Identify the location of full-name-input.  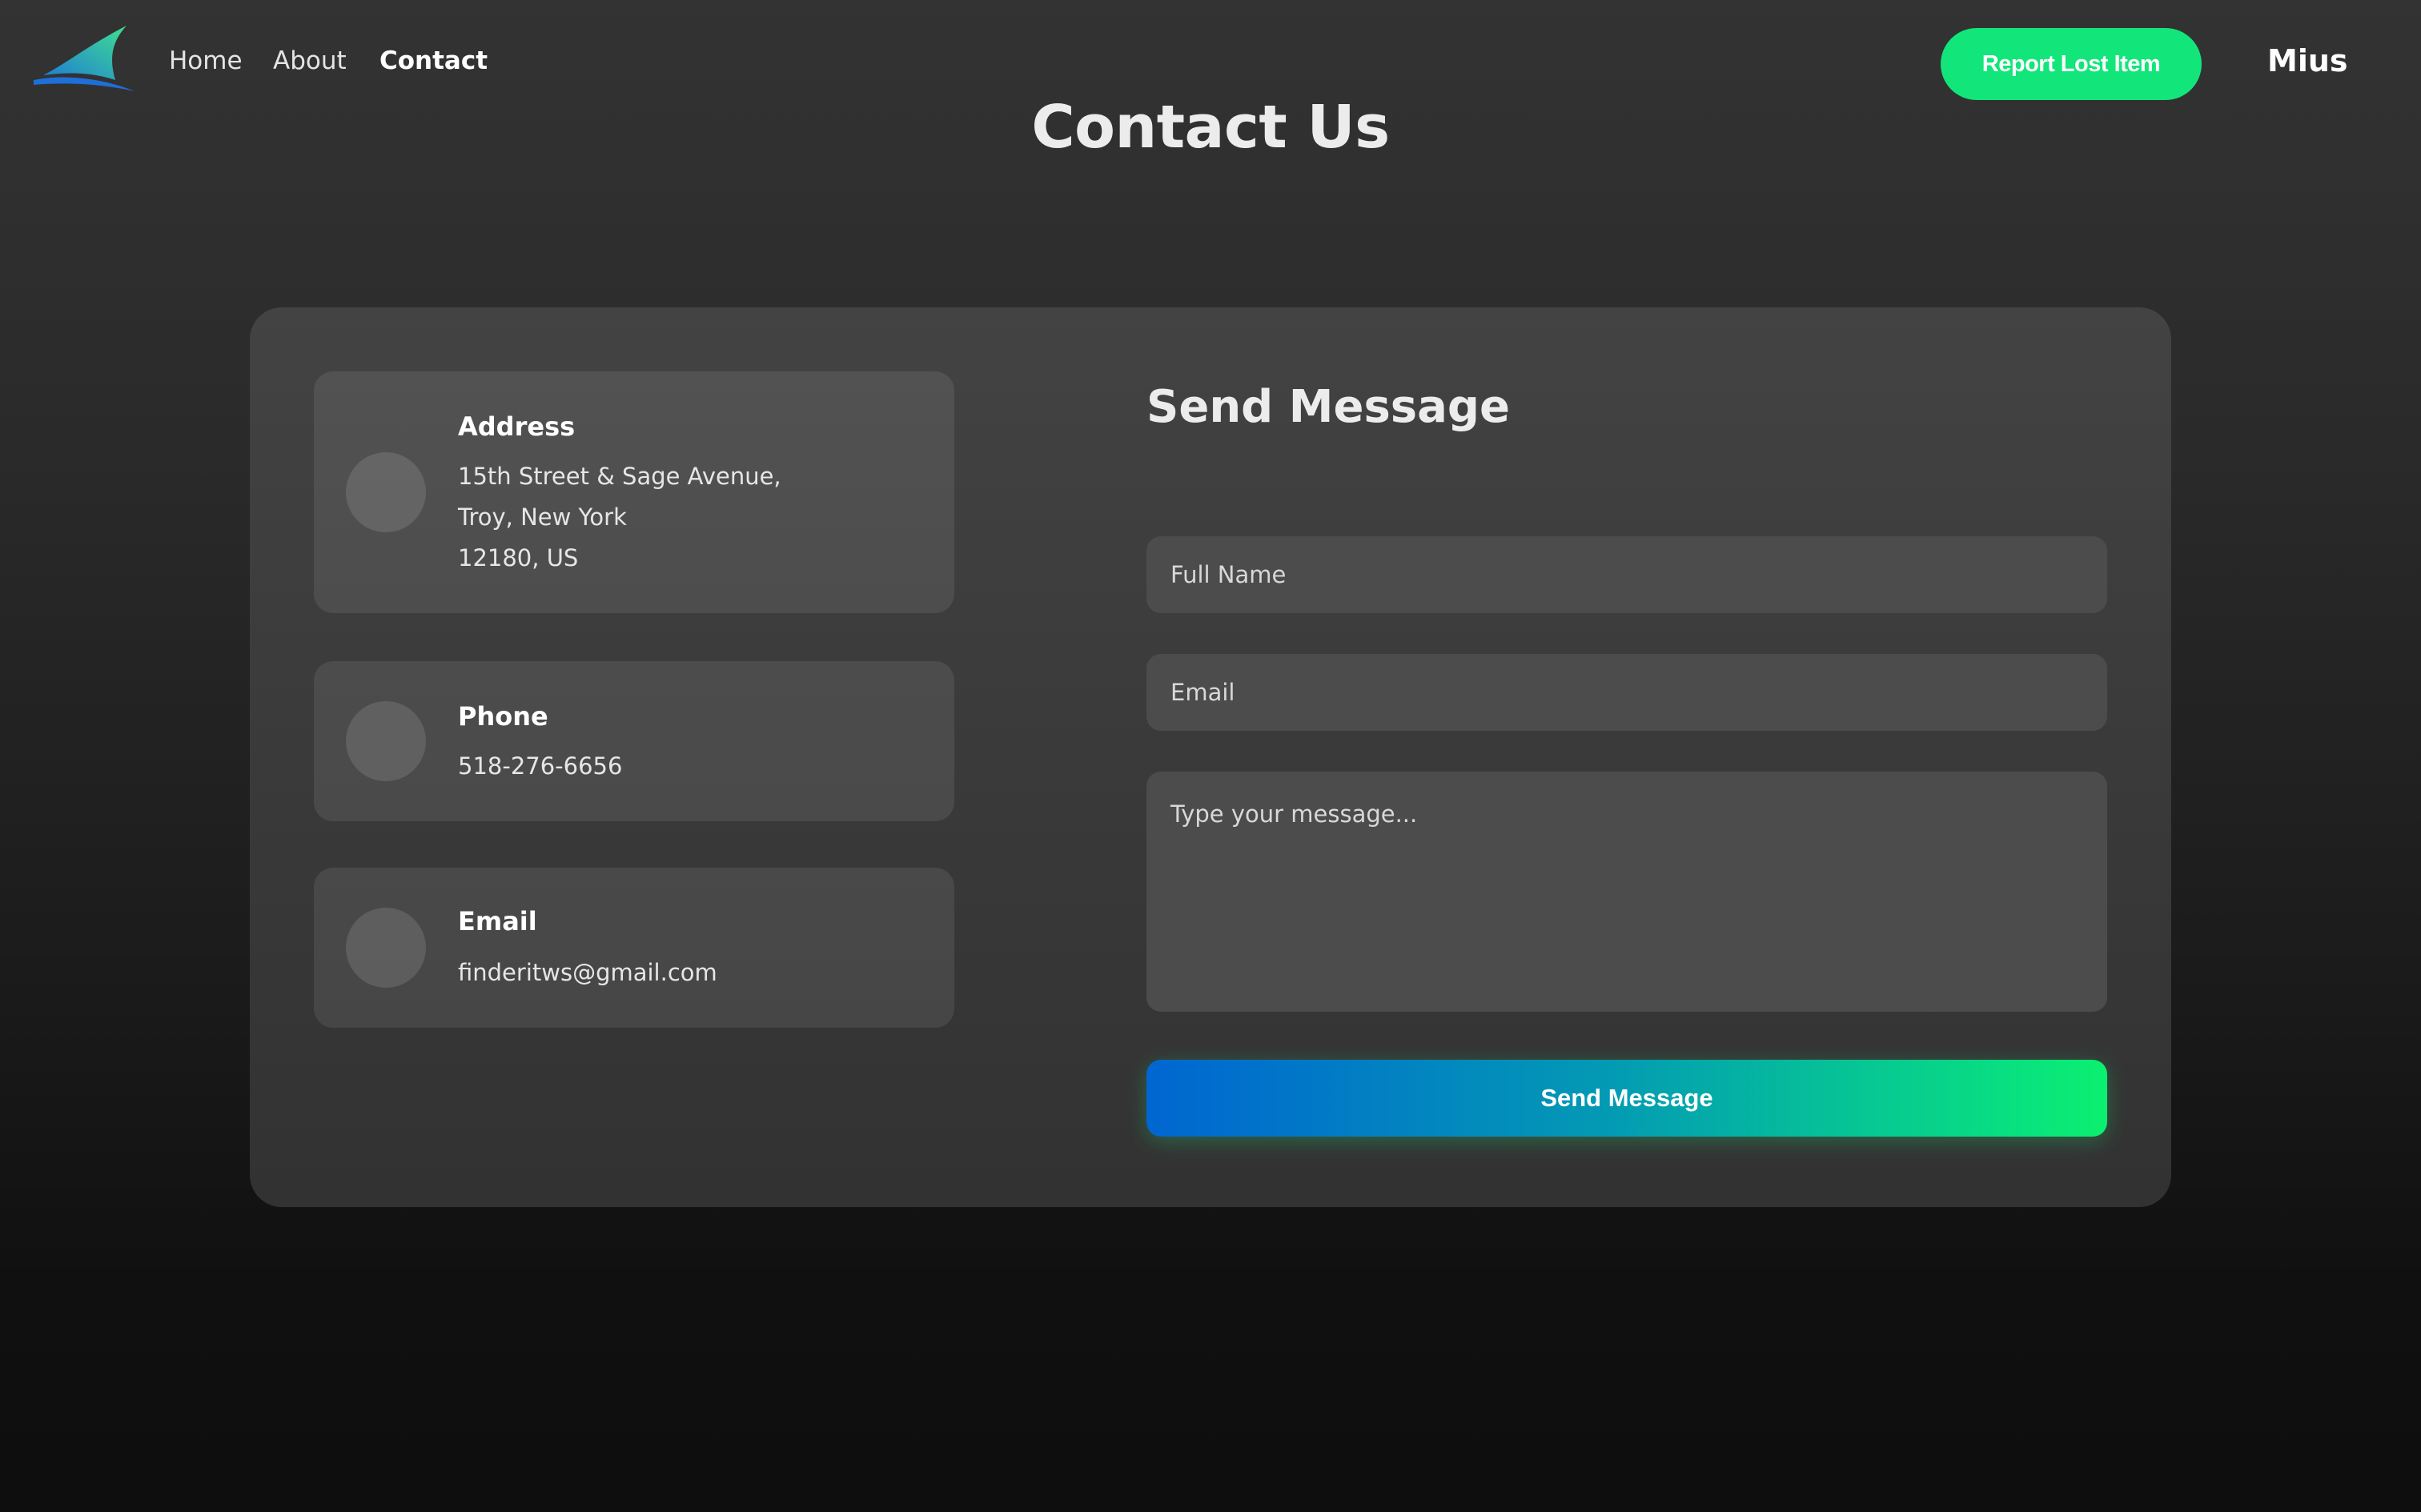
(1626, 575).